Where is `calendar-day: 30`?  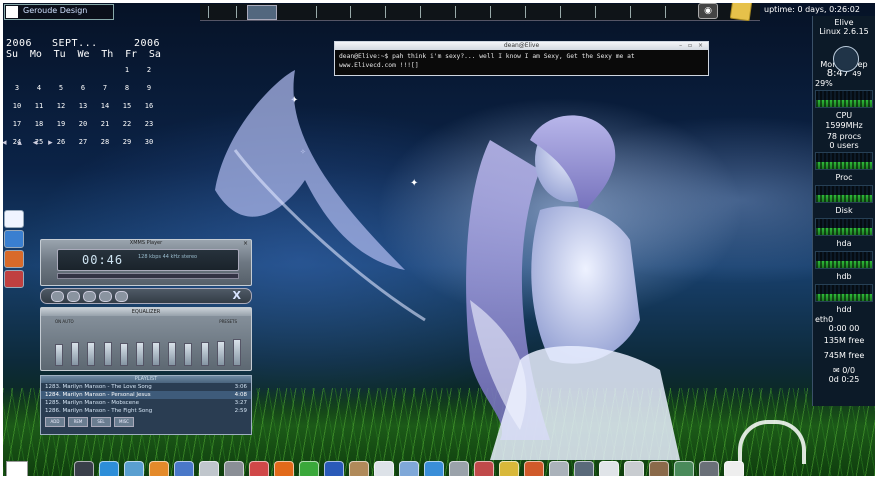 calendar-day: 30 is located at coordinates (149, 142).